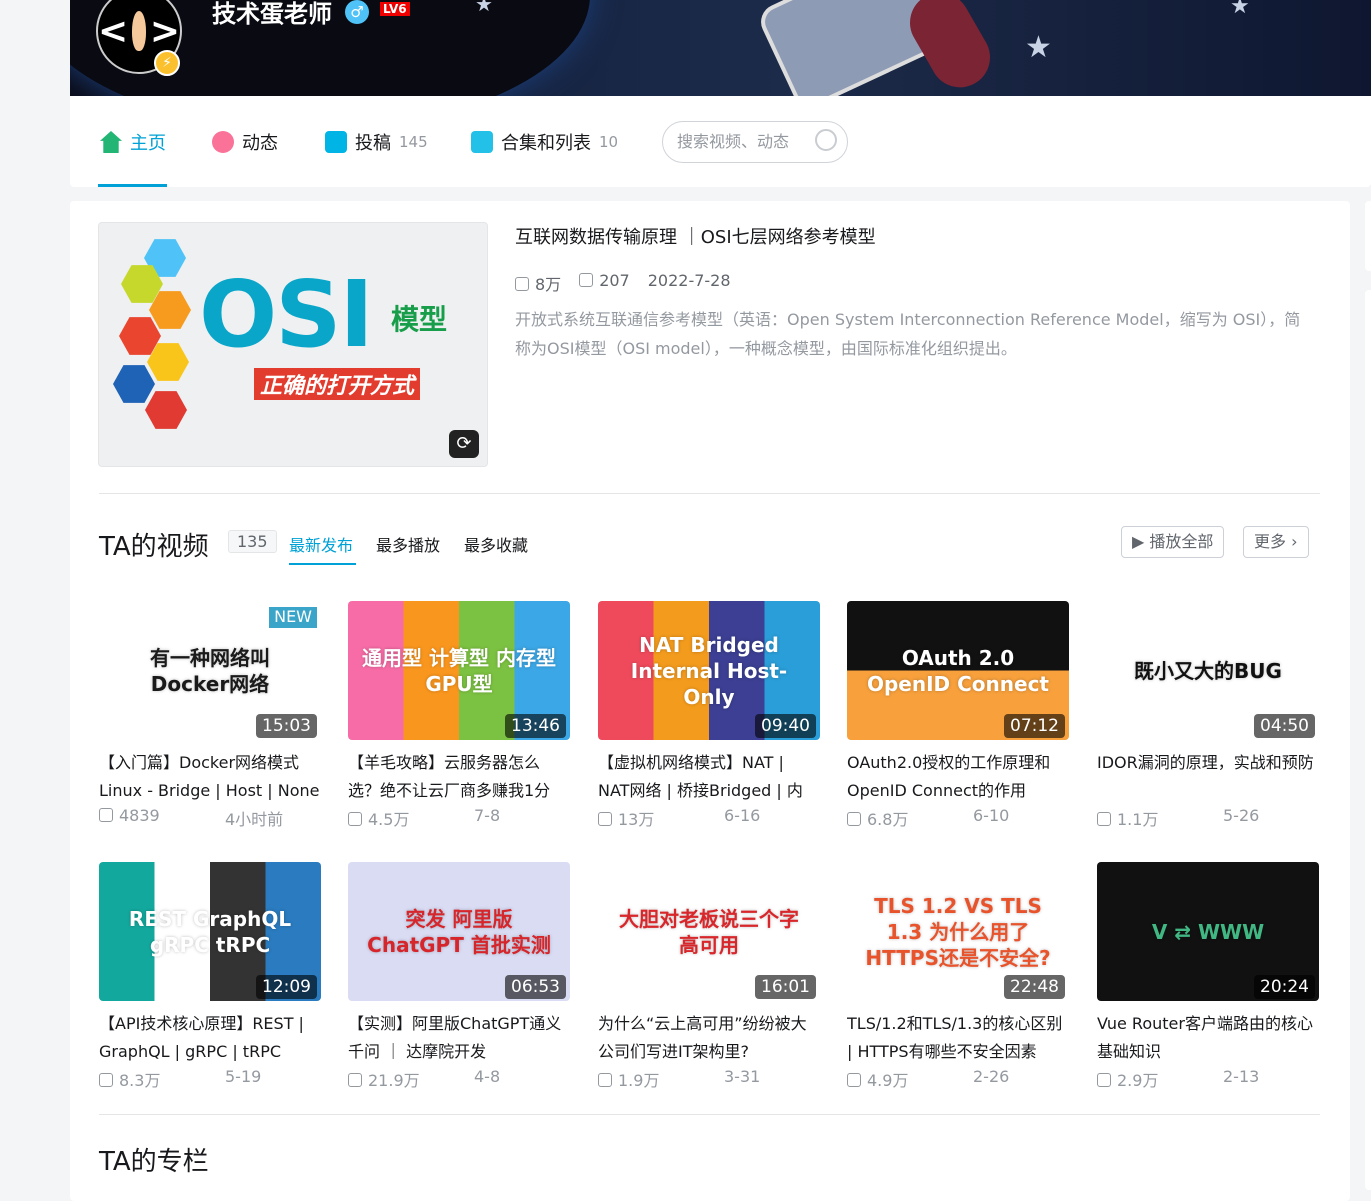 This screenshot has height=1201, width=1371. Describe the element at coordinates (709, 1038) in the screenshot. I see `video-title: 为什么“云上高可用”纷纷被大公司们写进IT架构里?` at that location.